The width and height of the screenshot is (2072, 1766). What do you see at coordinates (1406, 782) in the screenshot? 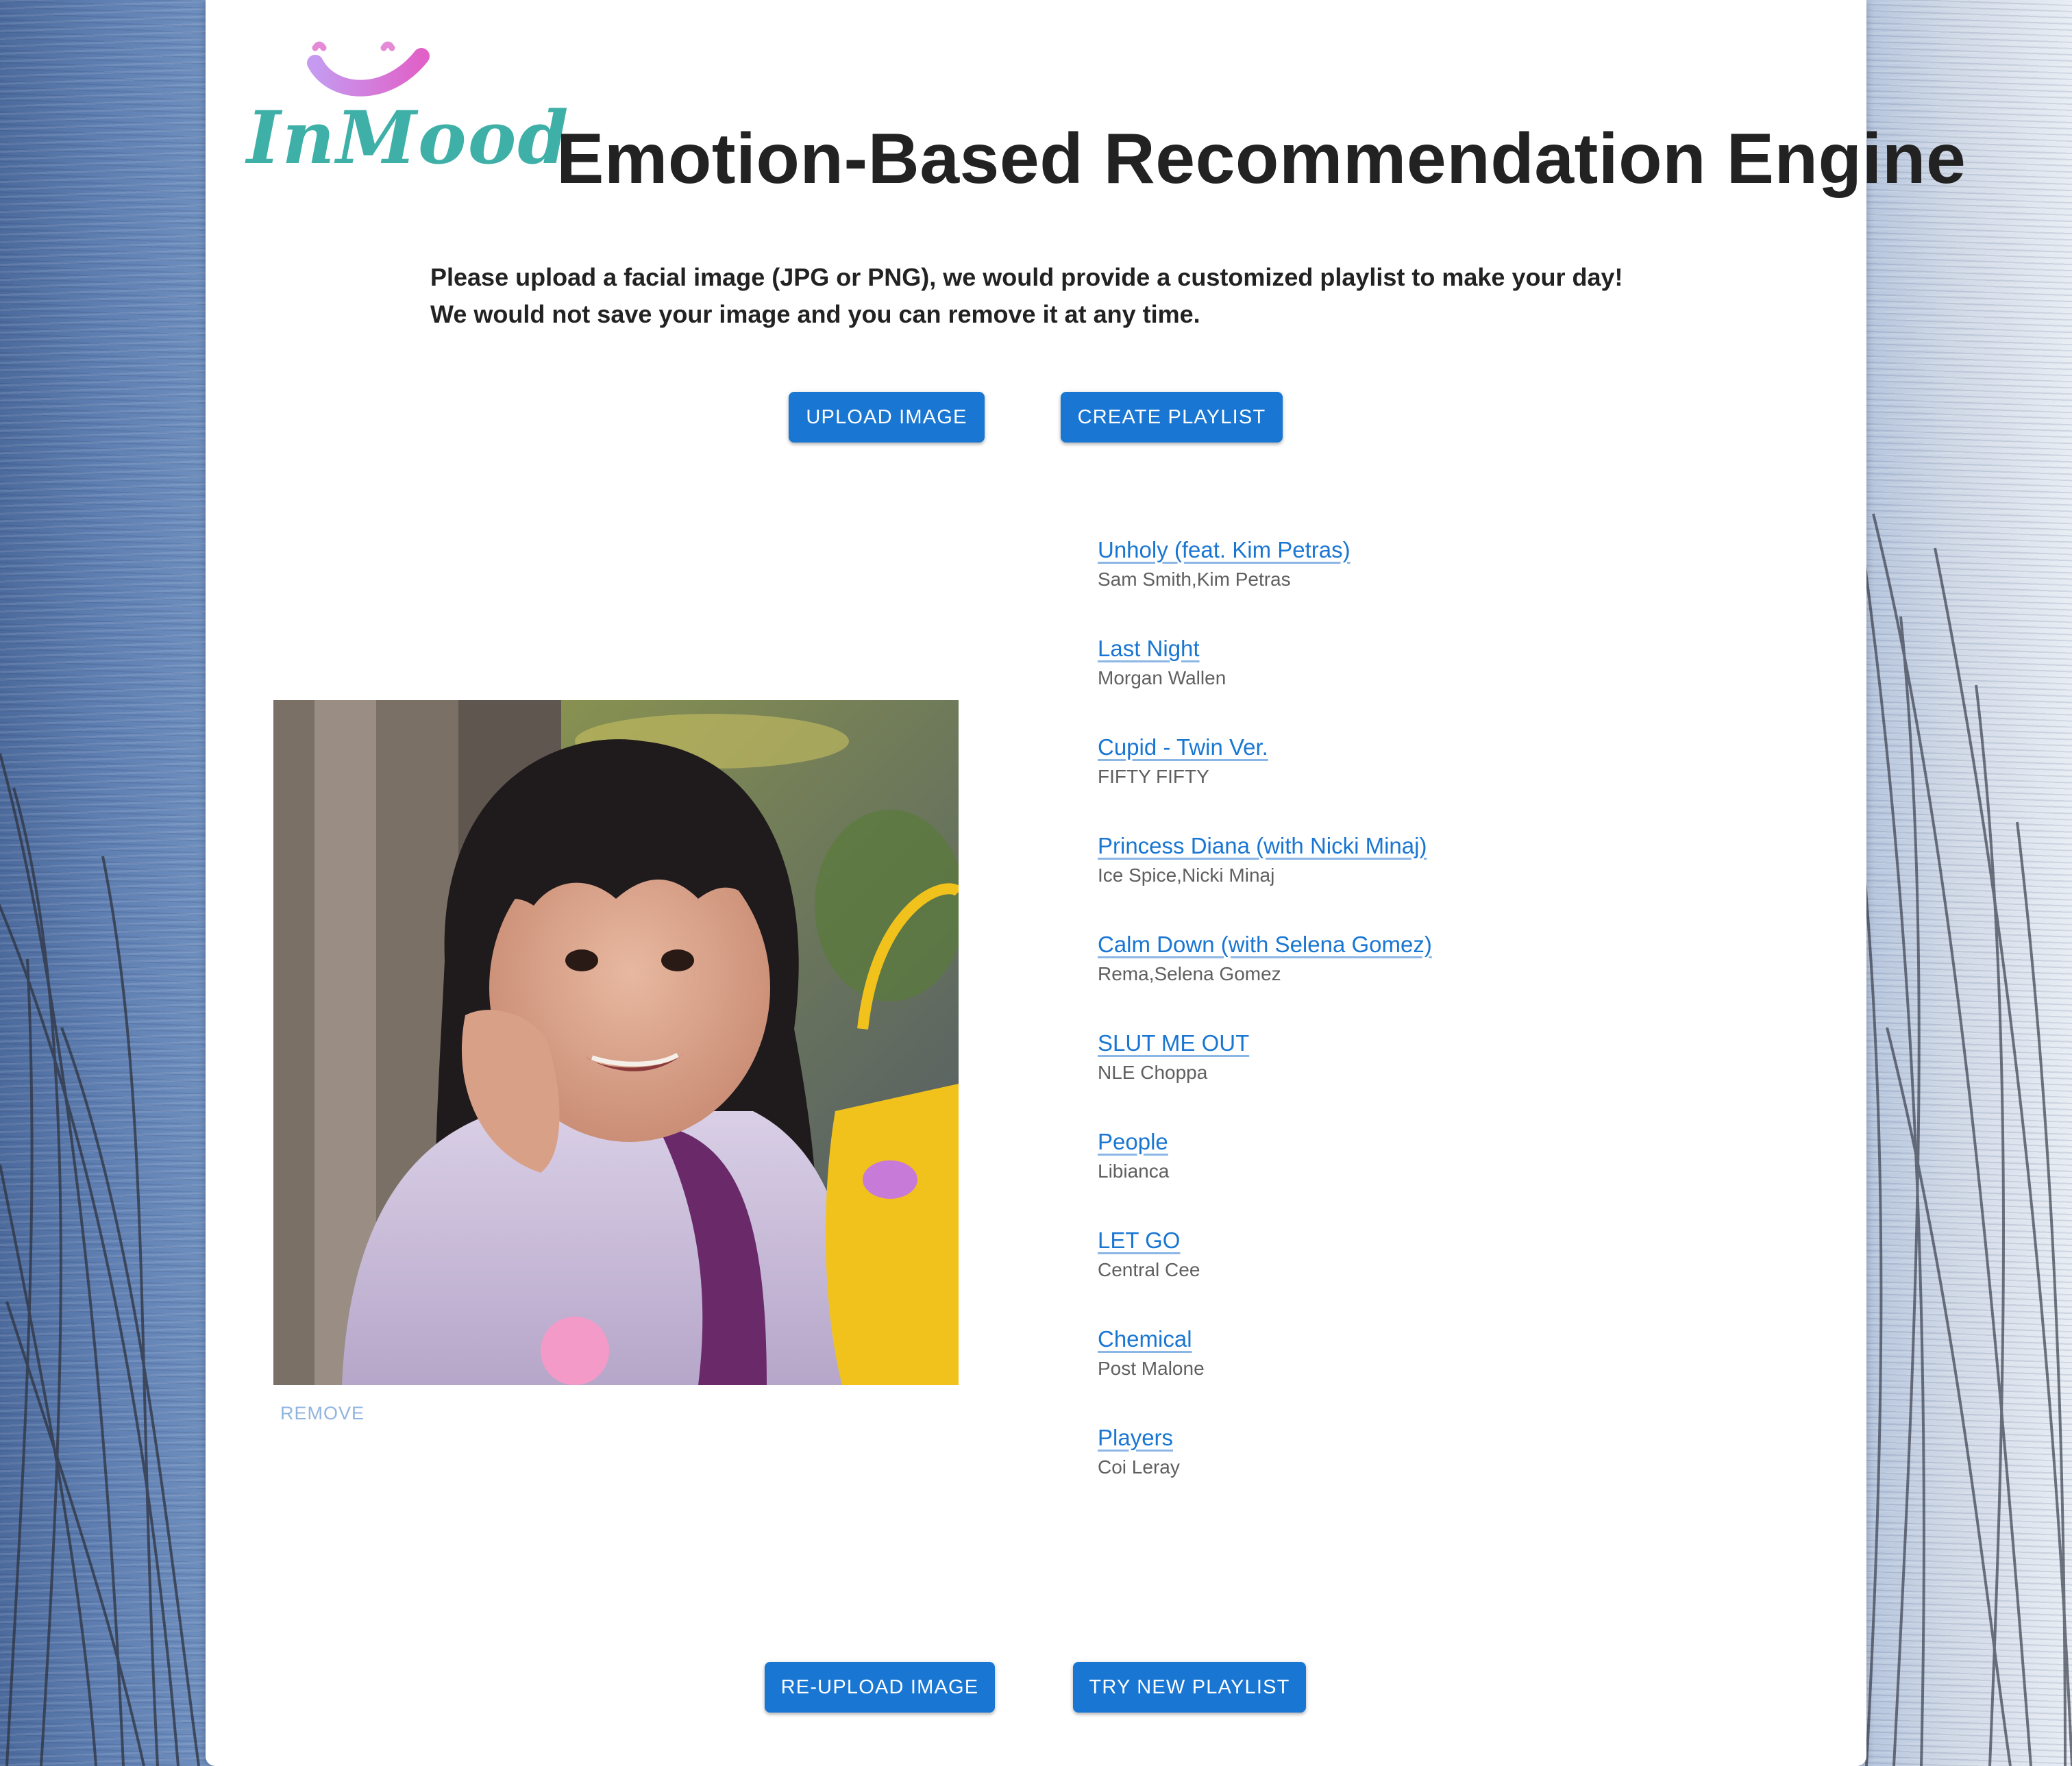
I see `playlist-item: Cupid - Twin Ver. FIFTY FIFTY` at bounding box center [1406, 782].